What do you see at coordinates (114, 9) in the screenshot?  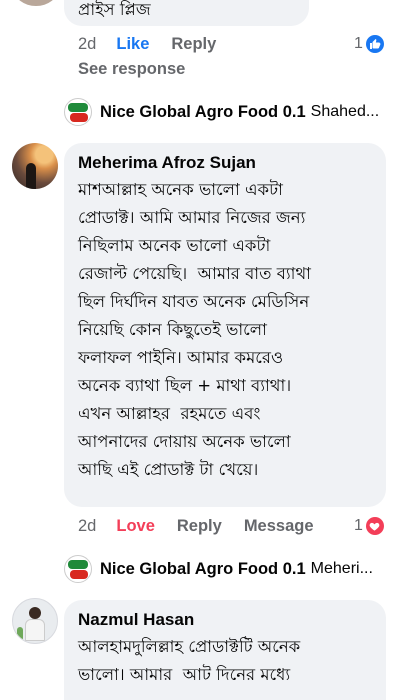 I see `comment-text-top: প্রাইস প্লিজ` at bounding box center [114, 9].